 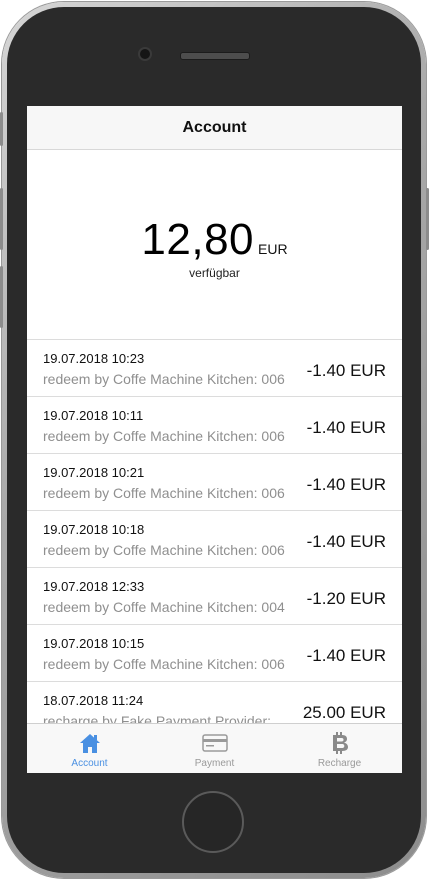 I want to click on tab-label: Account, so click(x=89, y=763).